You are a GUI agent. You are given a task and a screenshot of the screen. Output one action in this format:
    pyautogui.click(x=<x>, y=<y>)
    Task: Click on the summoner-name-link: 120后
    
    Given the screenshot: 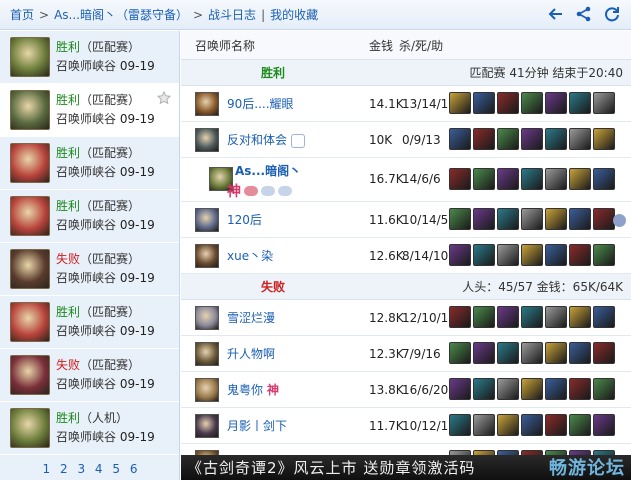 What is the action you would take?
    pyautogui.click(x=295, y=219)
    